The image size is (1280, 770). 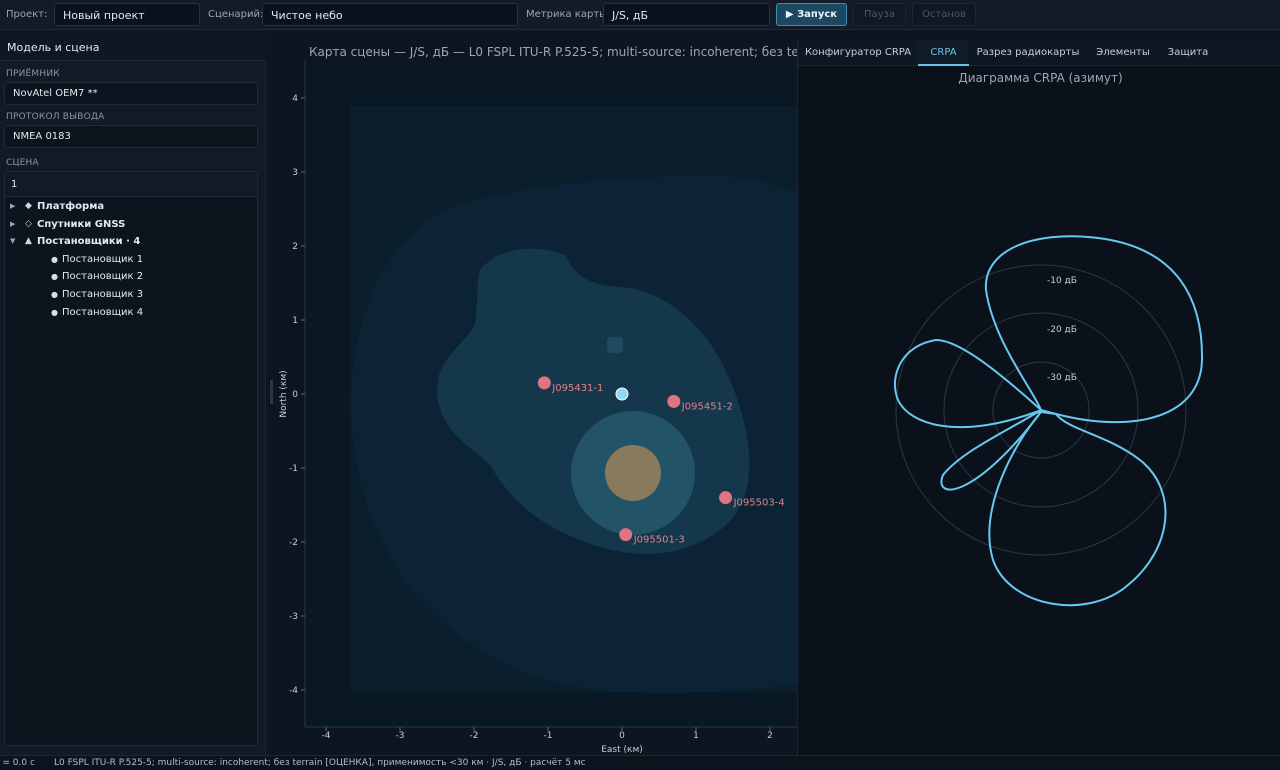 I want to click on y-tick-label: 0, so click(x=295, y=395).